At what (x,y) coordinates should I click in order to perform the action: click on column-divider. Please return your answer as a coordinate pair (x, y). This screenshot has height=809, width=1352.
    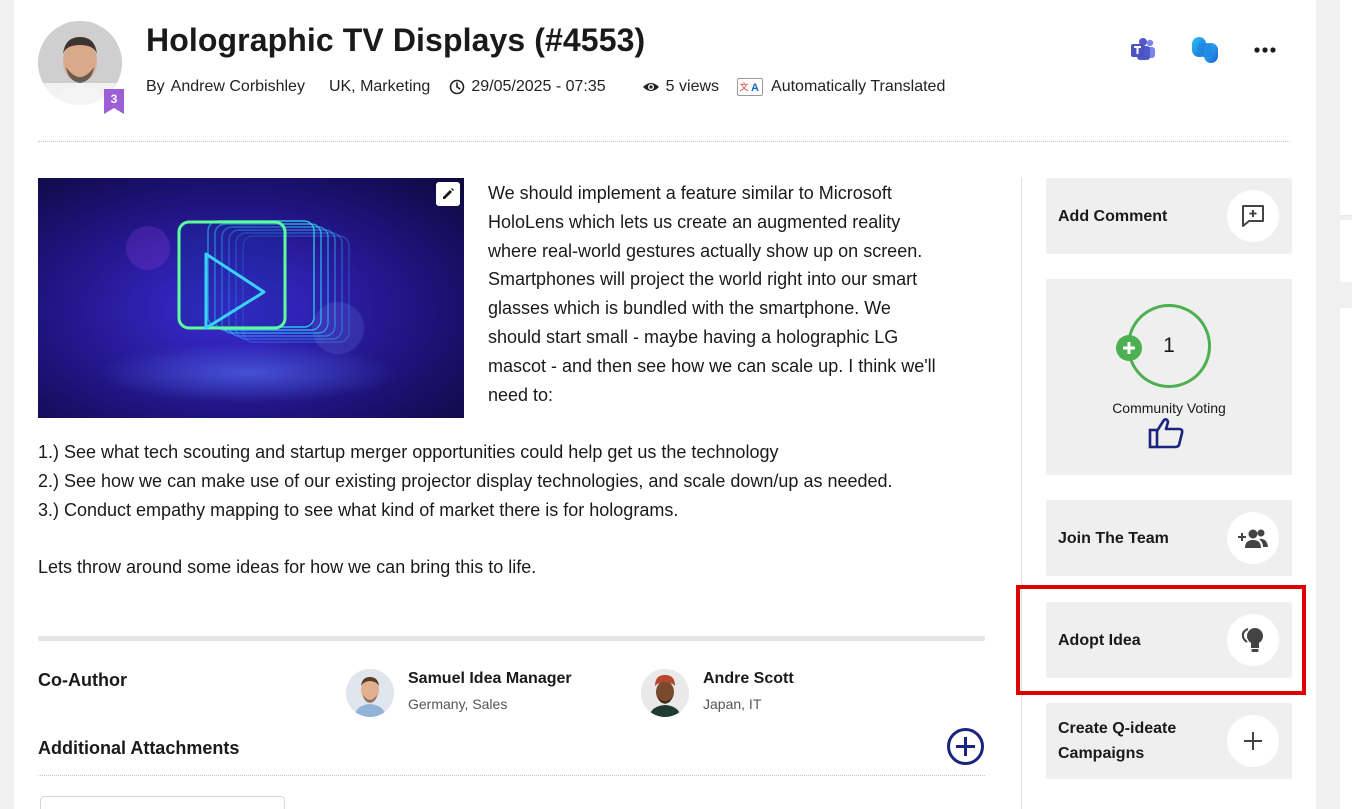
    Looking at the image, I should click on (1021, 493).